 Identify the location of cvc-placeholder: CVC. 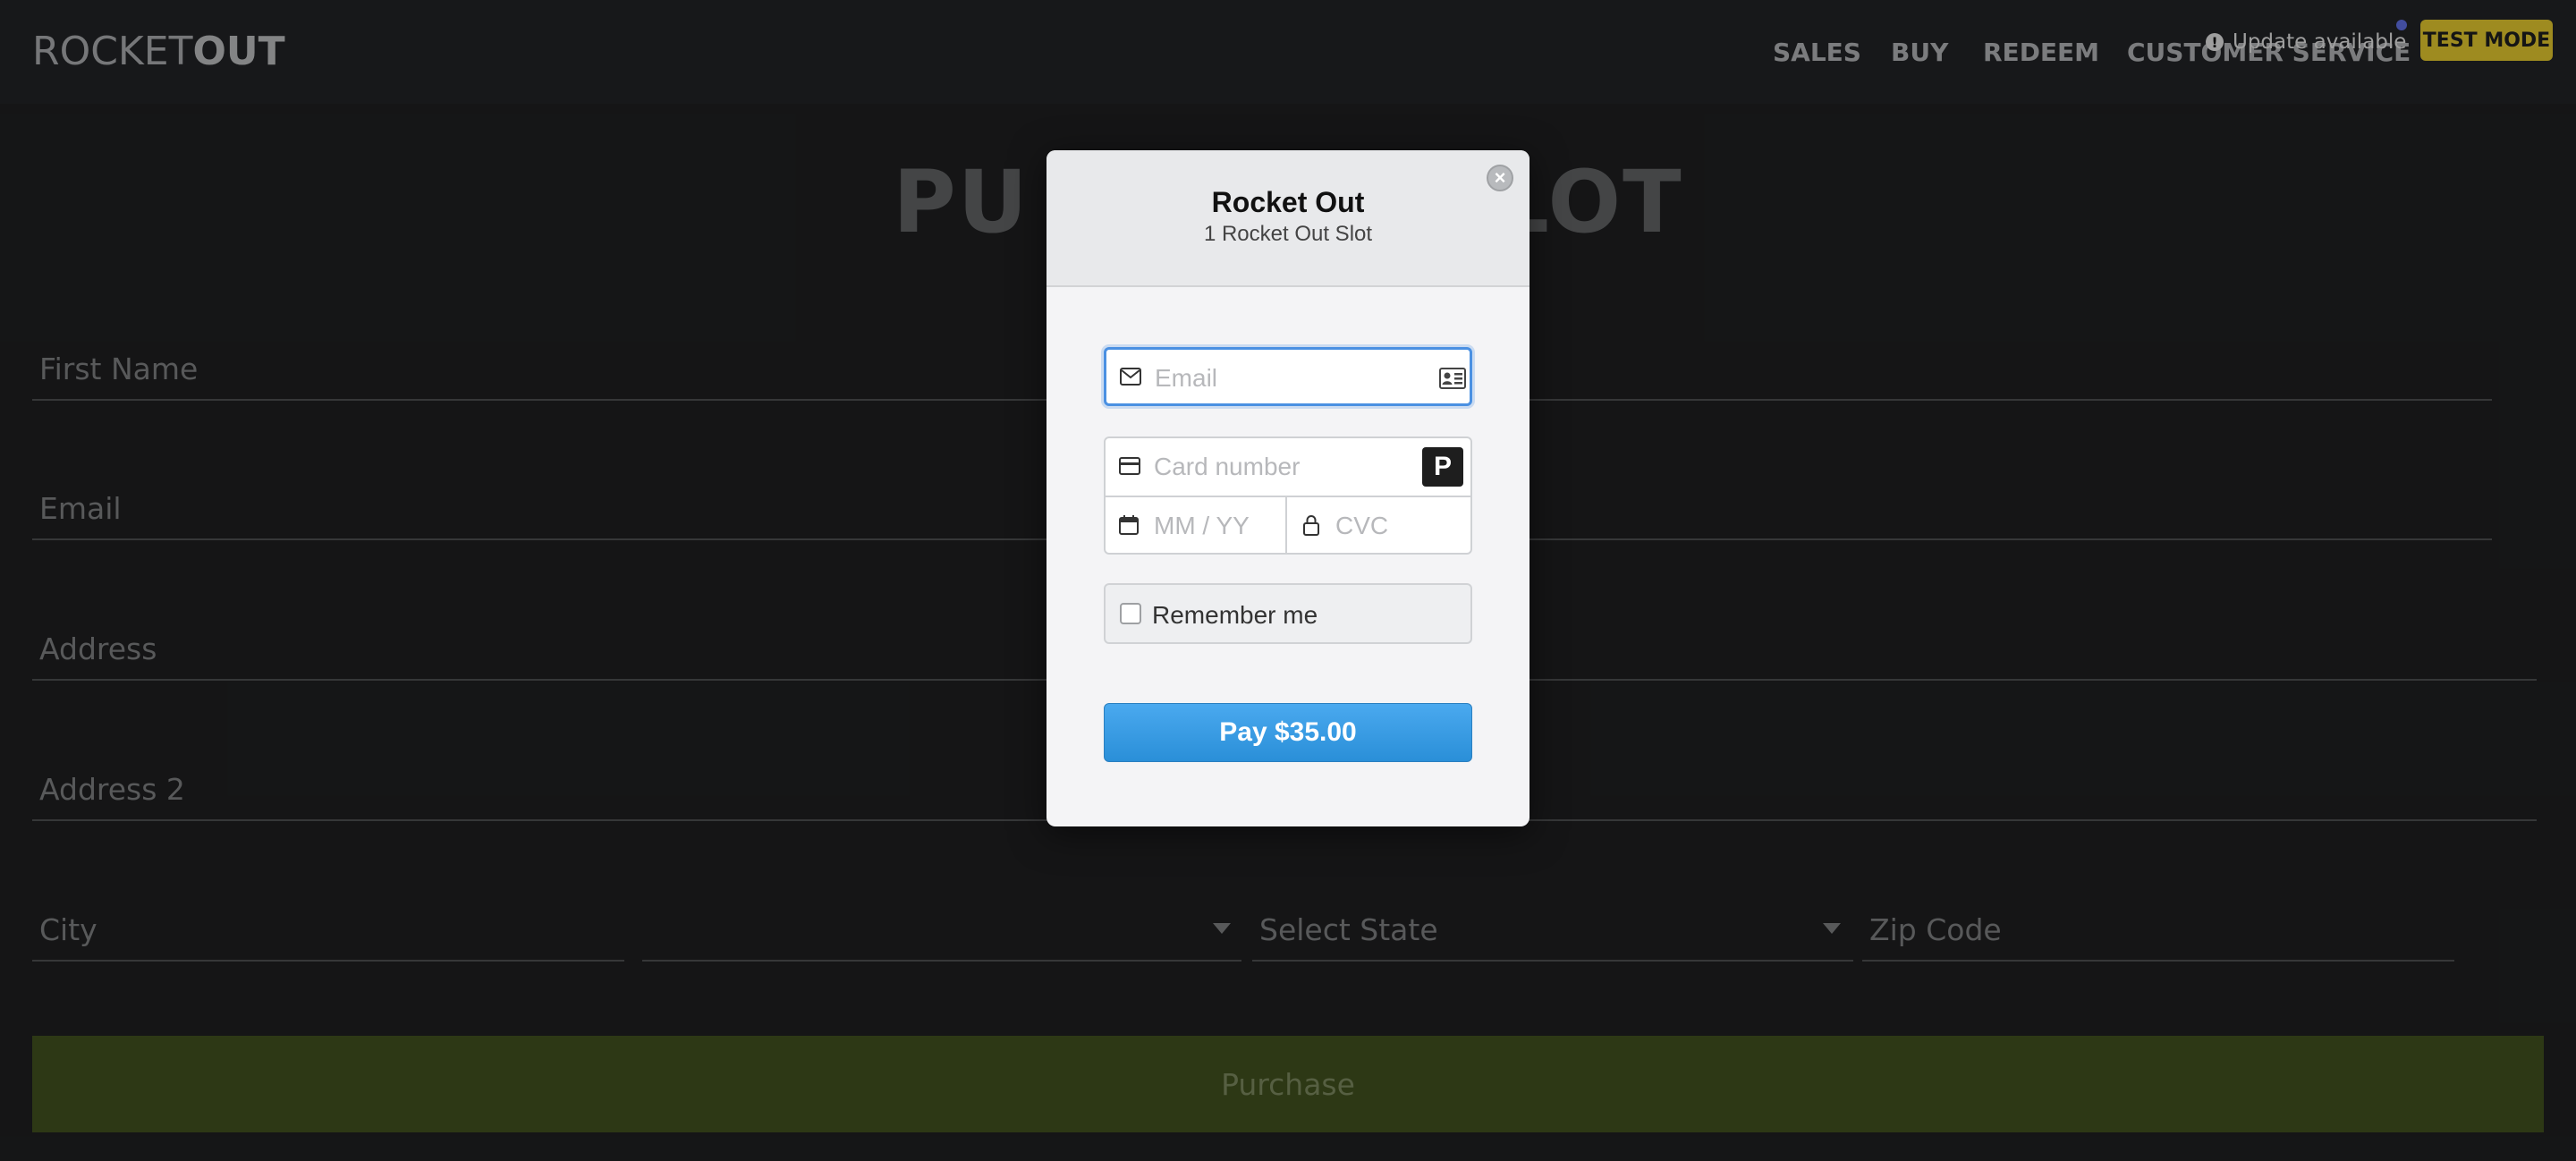
(1362, 525).